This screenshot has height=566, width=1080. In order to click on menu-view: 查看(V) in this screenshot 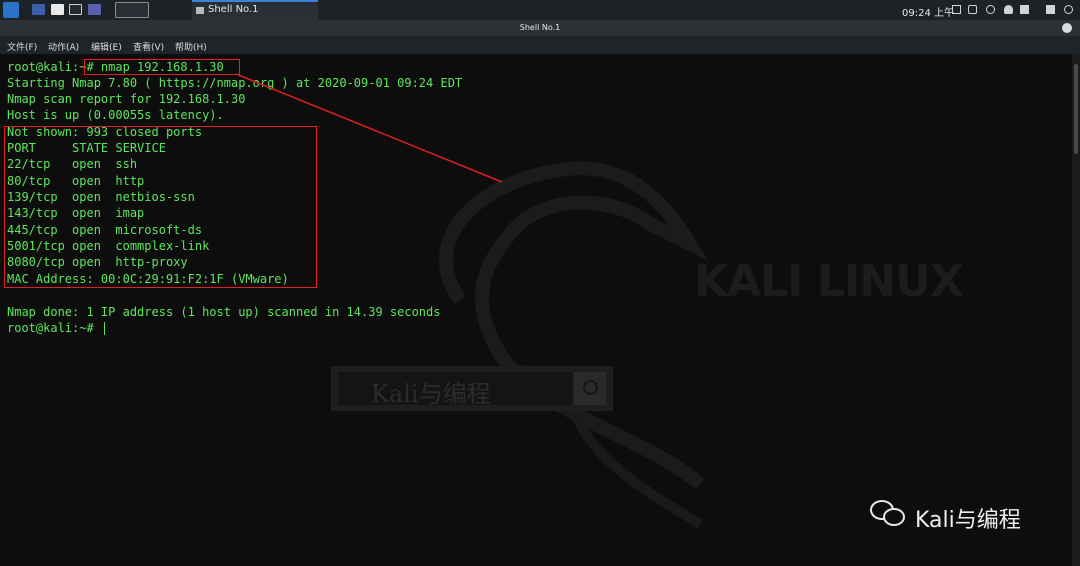, I will do `click(148, 46)`.